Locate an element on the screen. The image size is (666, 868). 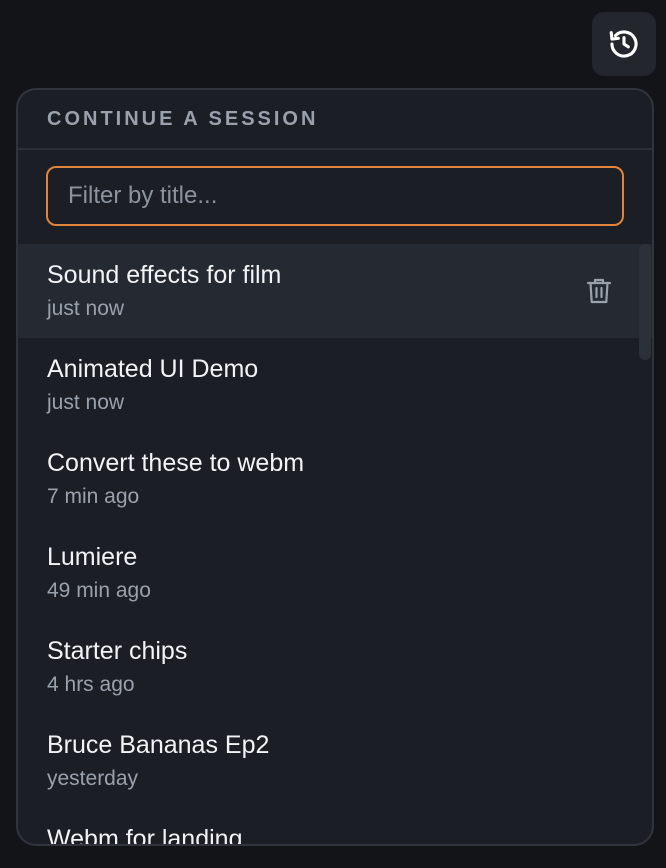
session-title: Convert these to webm is located at coordinates (176, 463).